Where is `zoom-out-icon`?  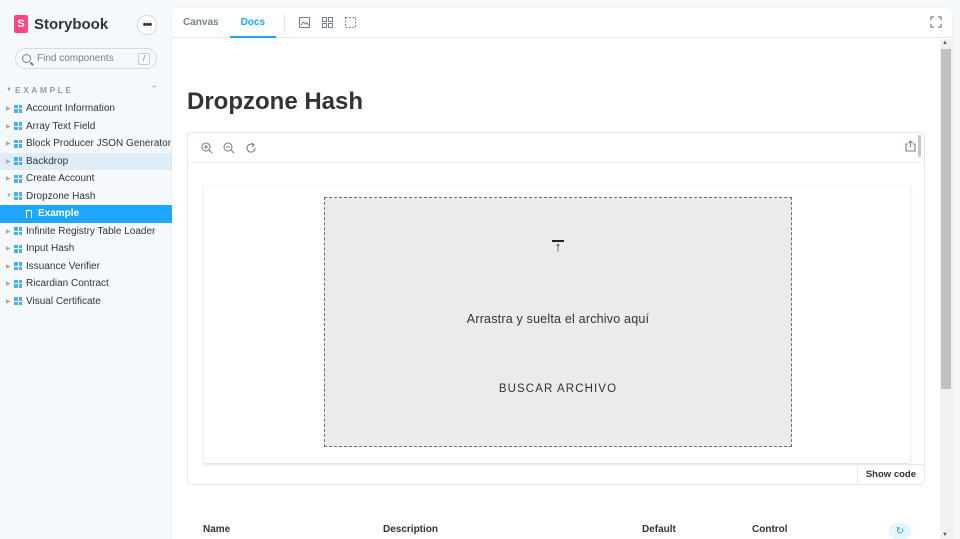
zoom-out-icon is located at coordinates (229, 148).